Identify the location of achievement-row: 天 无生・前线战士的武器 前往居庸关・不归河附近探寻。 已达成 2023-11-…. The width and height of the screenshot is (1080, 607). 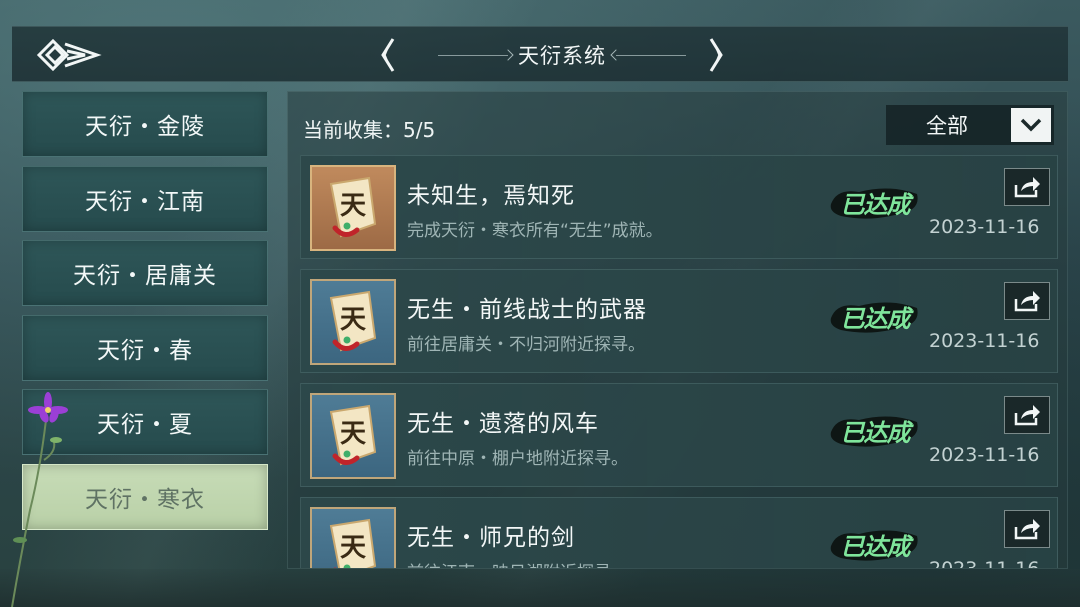
(679, 321).